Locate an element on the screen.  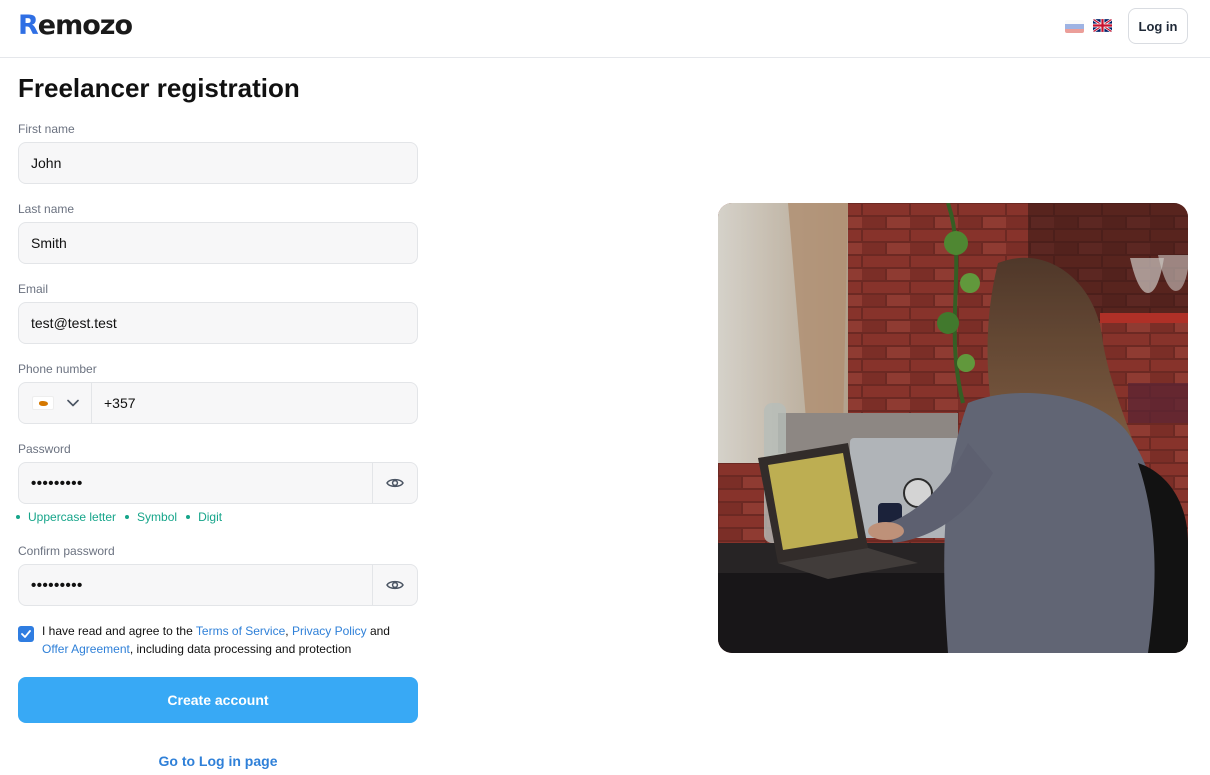
phone-label: Phone number is located at coordinates (57, 369).